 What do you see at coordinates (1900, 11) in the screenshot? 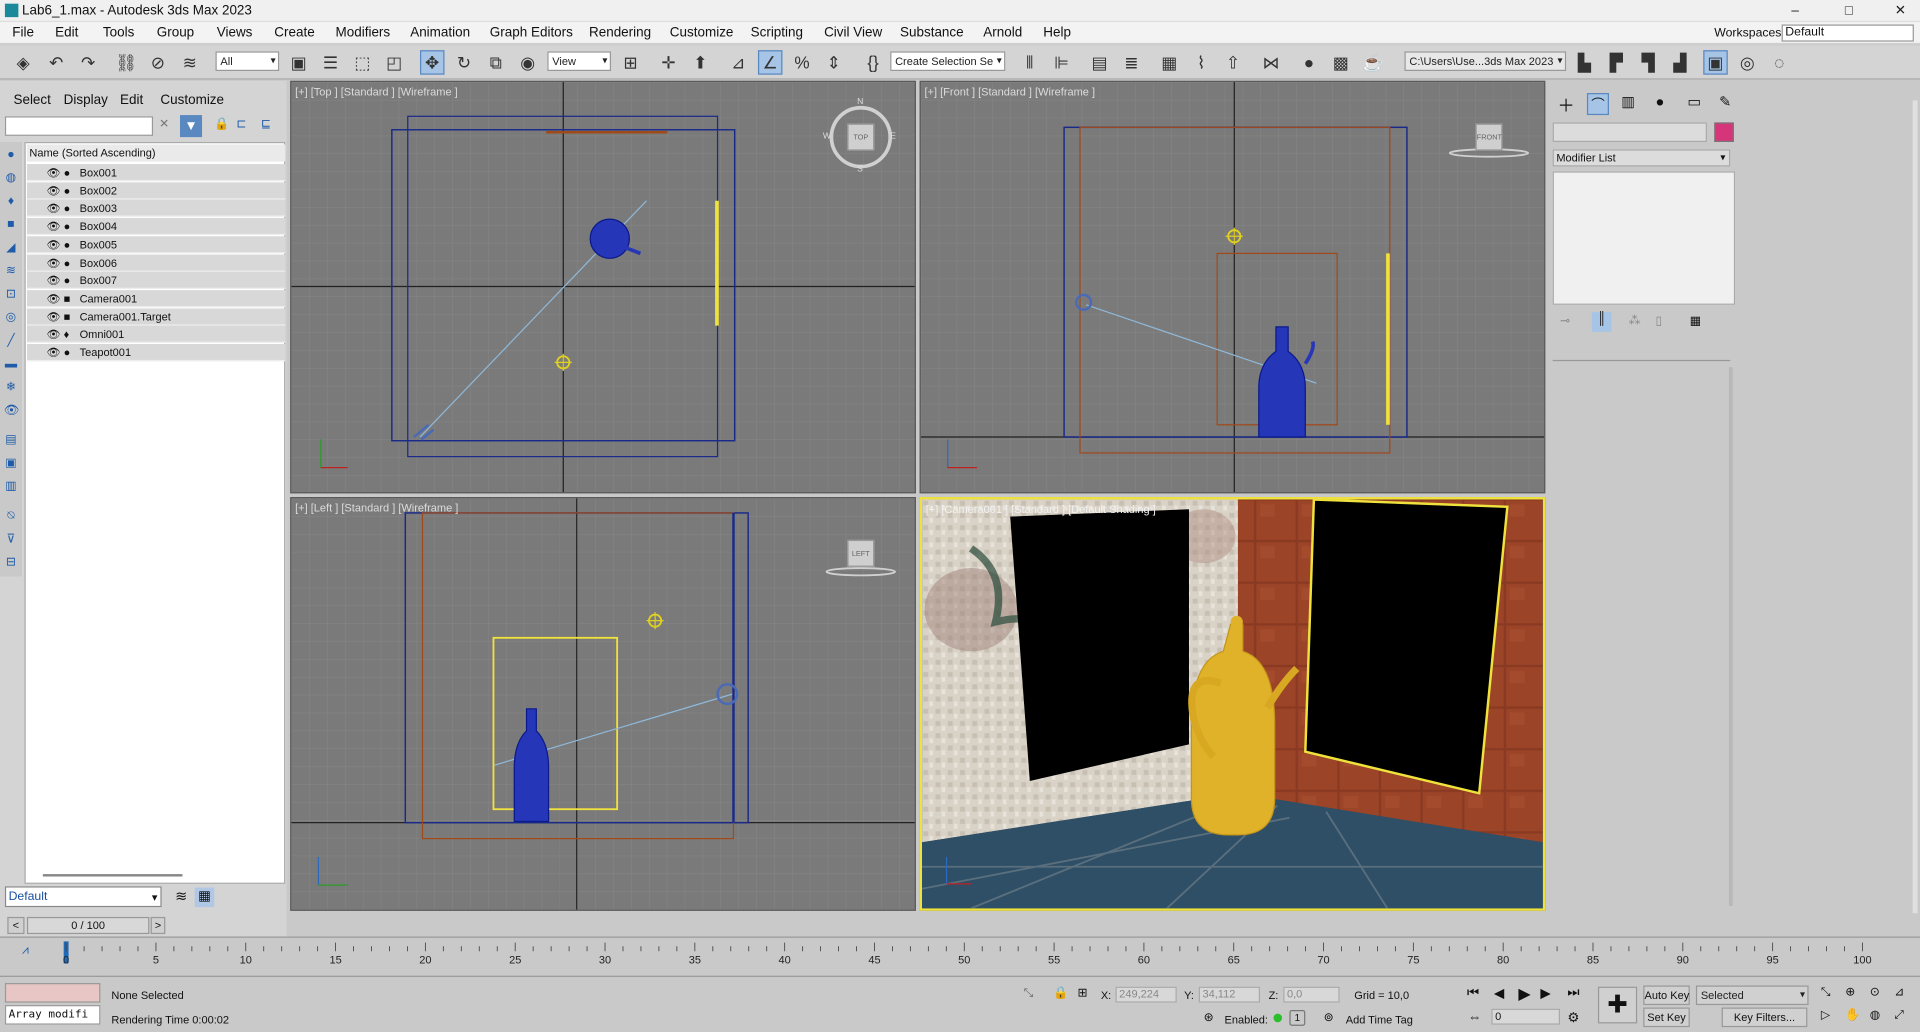
I see `close-button: ✕` at bounding box center [1900, 11].